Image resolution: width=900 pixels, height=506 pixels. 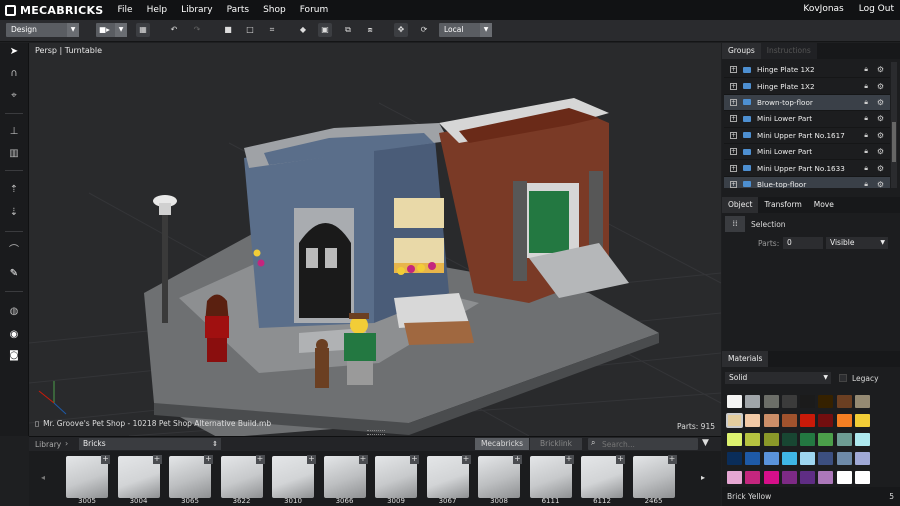 What do you see at coordinates (274, 10) in the screenshot?
I see `menu-shop: Shop` at bounding box center [274, 10].